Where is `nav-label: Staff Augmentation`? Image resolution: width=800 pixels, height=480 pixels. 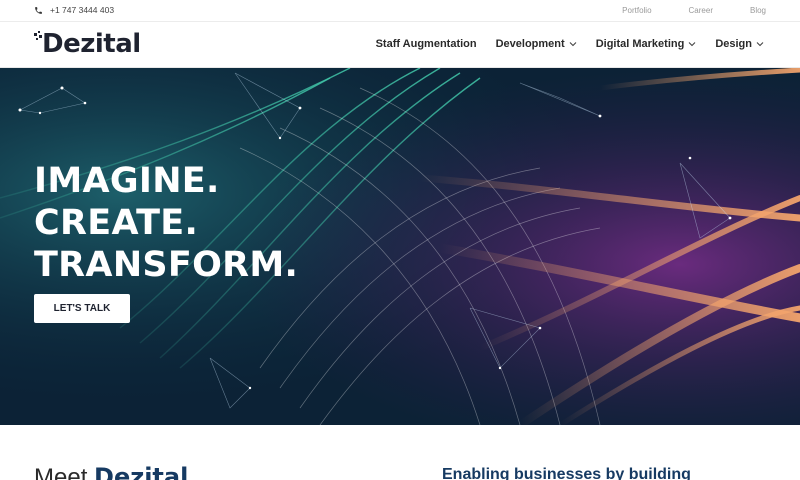 nav-label: Staff Augmentation is located at coordinates (426, 44).